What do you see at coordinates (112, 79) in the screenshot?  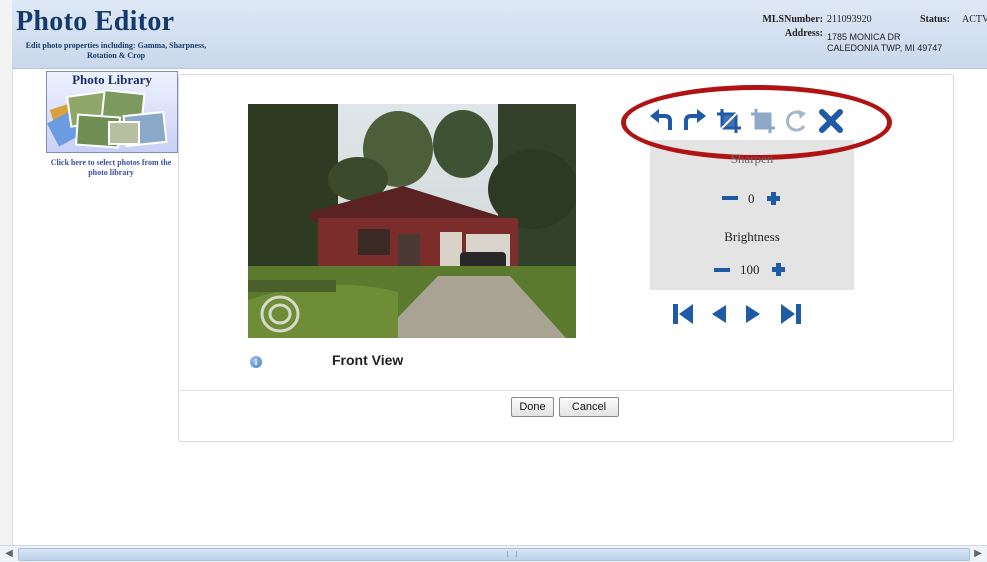 I see `photo-library-title: Photo Library` at bounding box center [112, 79].